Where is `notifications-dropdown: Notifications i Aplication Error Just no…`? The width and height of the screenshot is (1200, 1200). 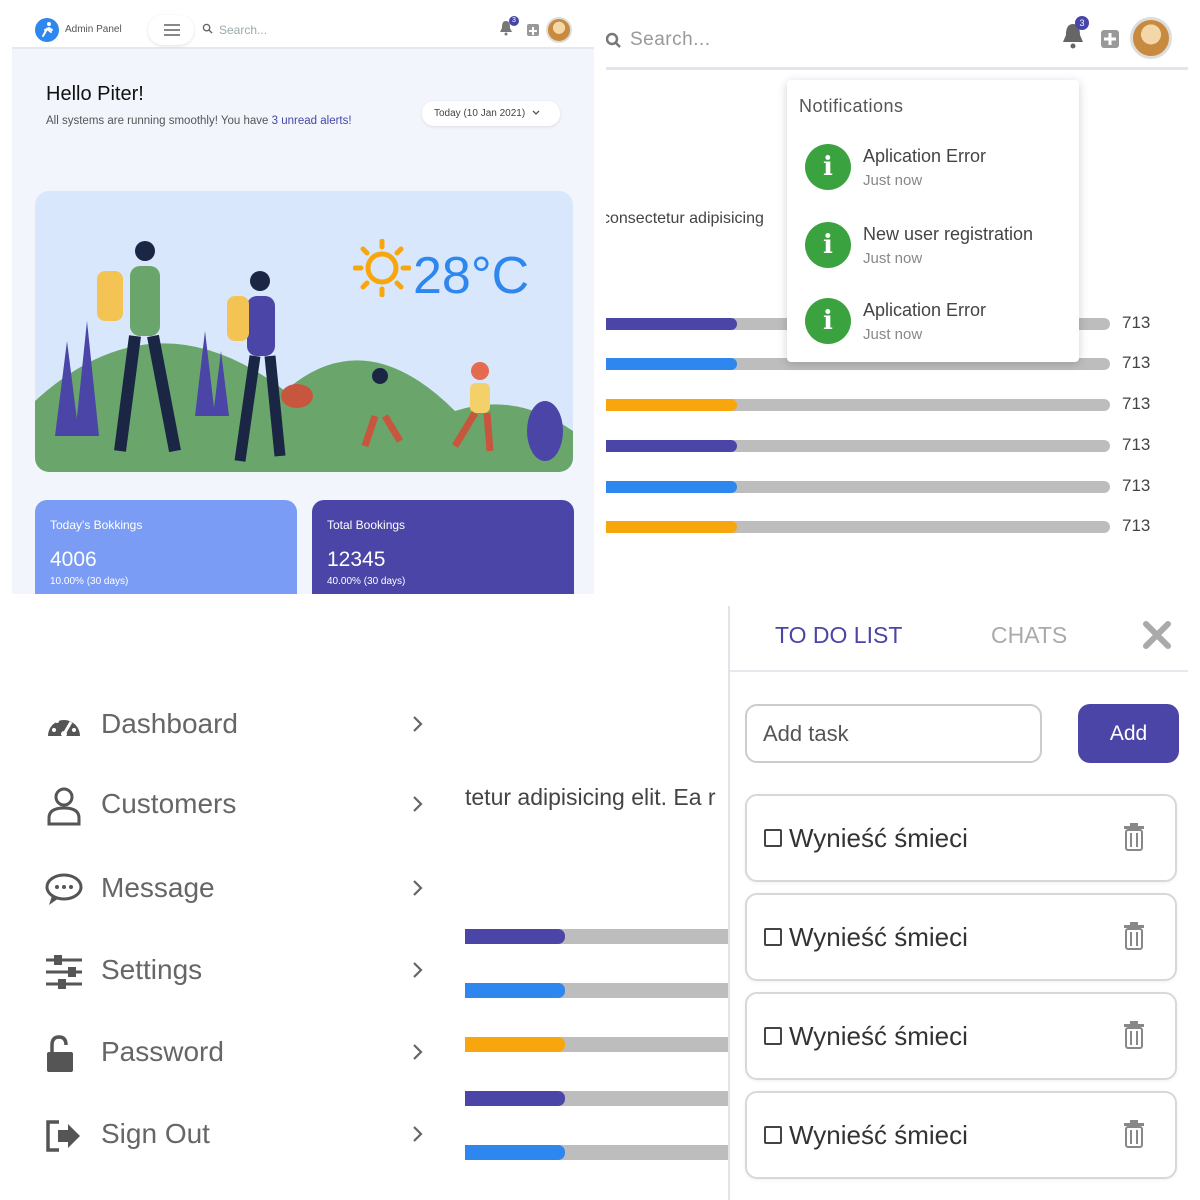 notifications-dropdown: Notifications i Aplication Error Just no… is located at coordinates (933, 221).